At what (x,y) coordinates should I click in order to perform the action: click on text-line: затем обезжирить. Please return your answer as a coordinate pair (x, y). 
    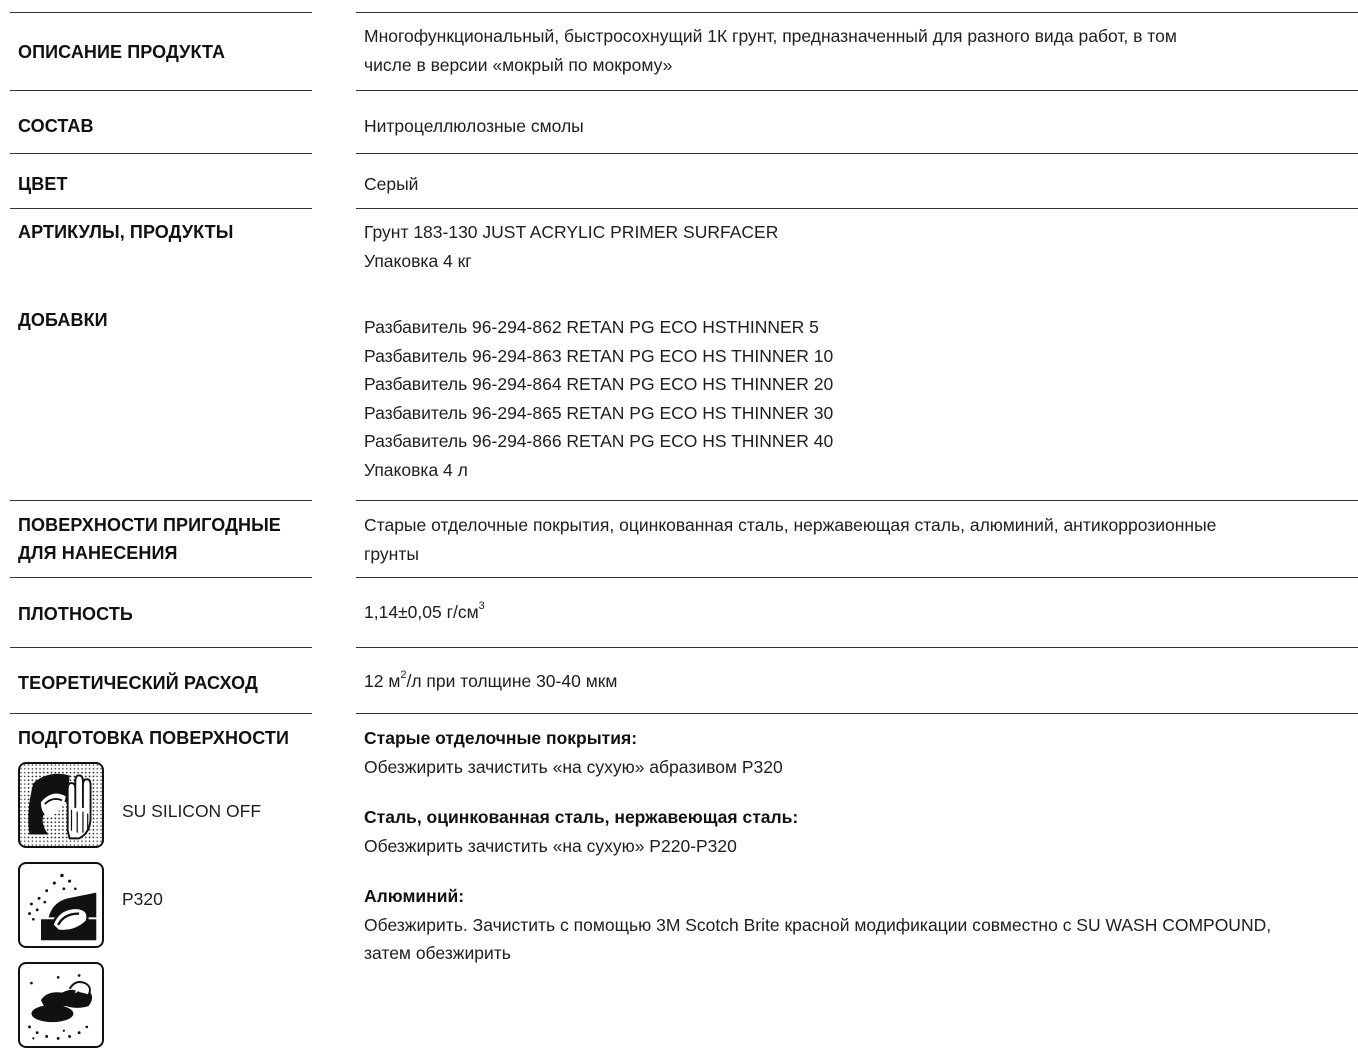
    Looking at the image, I should click on (437, 953).